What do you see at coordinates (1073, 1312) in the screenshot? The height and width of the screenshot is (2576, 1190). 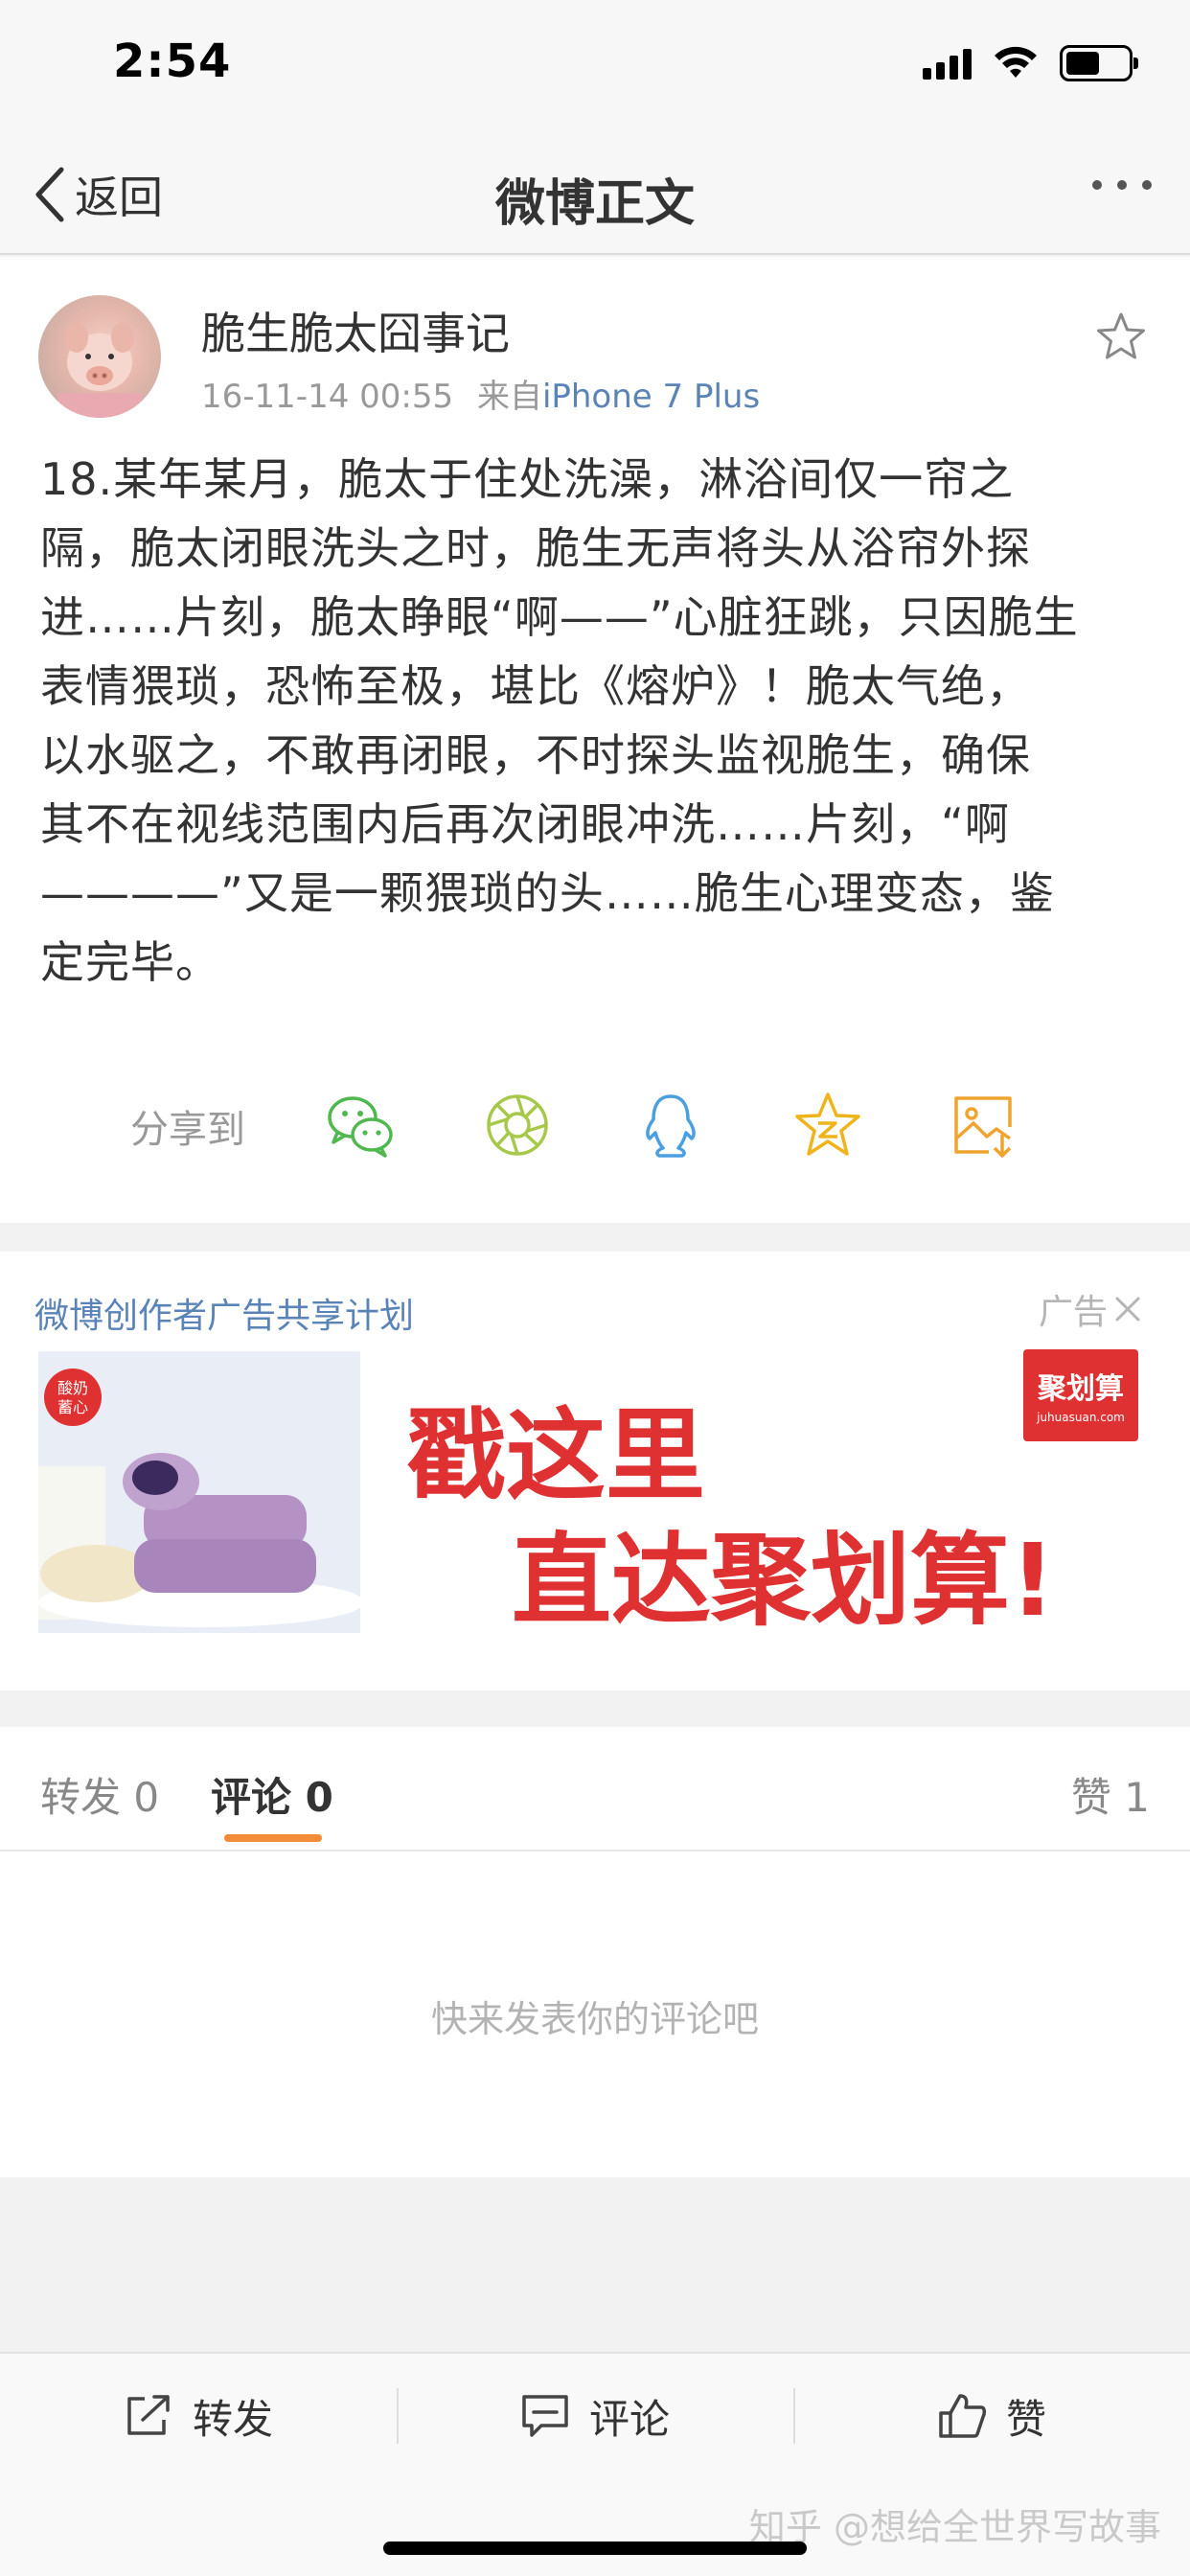 I see `ad-tag-label: 广告` at bounding box center [1073, 1312].